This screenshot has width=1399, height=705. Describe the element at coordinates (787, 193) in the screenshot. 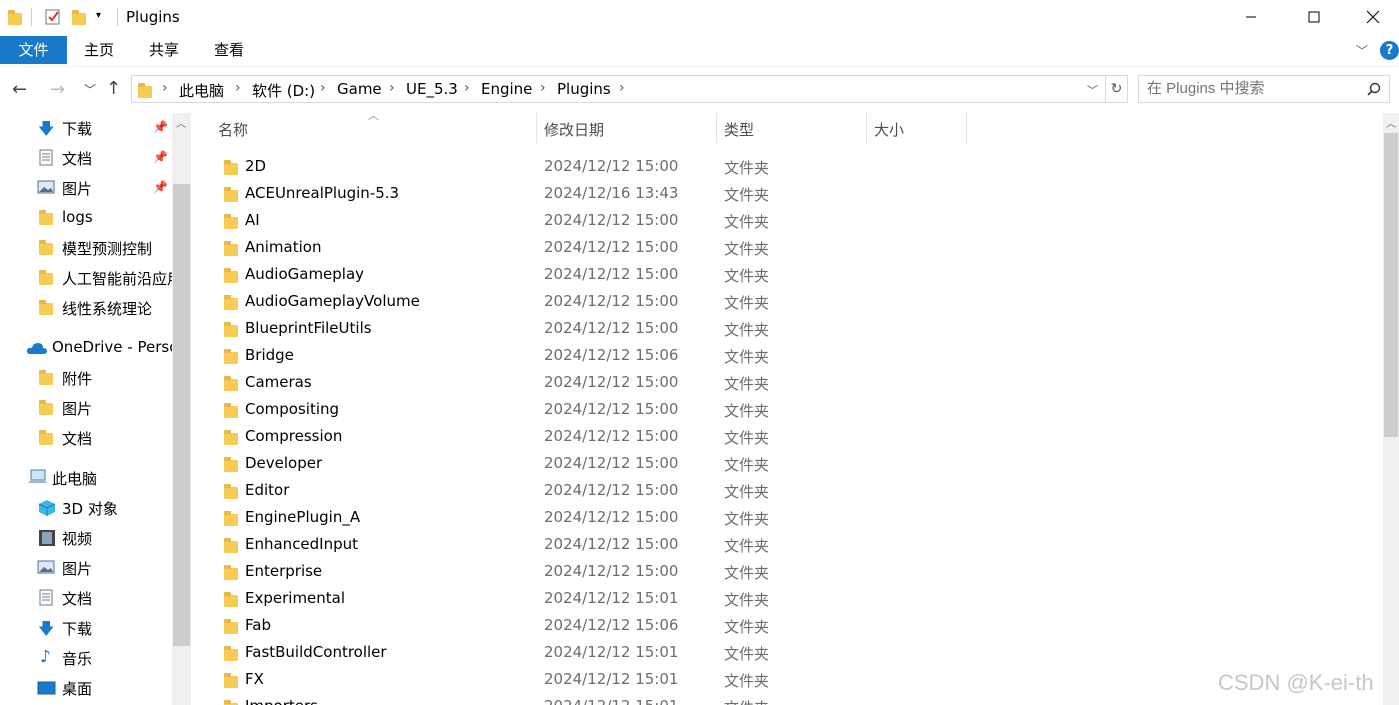

I see `table-row: ACEUnrealPlugin-5.3 2024/12/16 13:43 文件夹` at that location.